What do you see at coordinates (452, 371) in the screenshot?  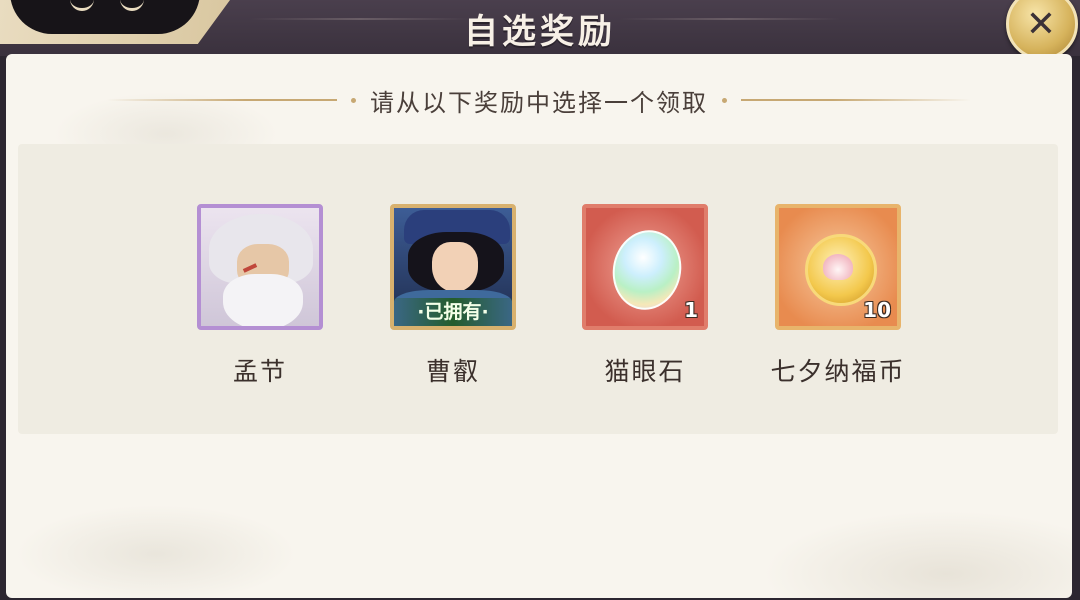 I see `reward-name: 曹叡` at bounding box center [452, 371].